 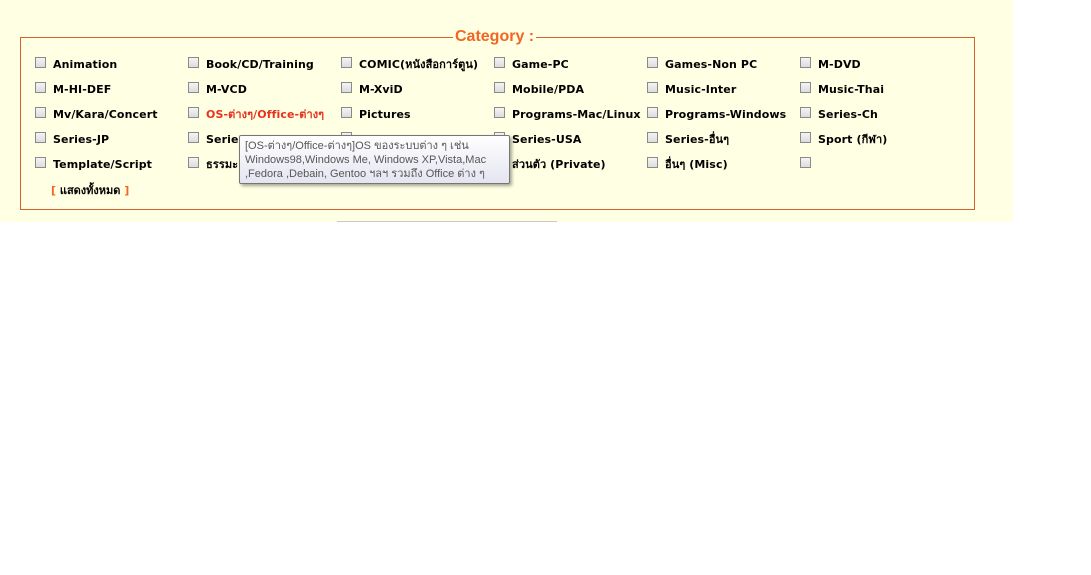 I want to click on category-item: M-XviD, so click(x=372, y=89).